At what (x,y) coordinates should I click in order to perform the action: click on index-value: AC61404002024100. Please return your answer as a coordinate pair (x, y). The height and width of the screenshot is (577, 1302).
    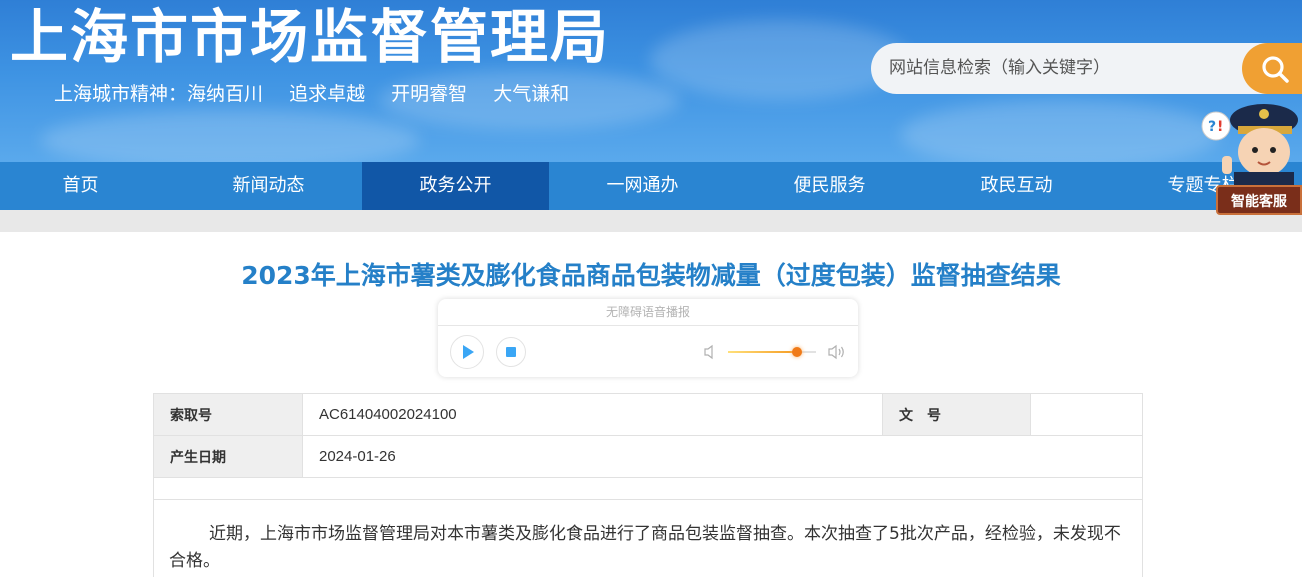
    Looking at the image, I should click on (592, 414).